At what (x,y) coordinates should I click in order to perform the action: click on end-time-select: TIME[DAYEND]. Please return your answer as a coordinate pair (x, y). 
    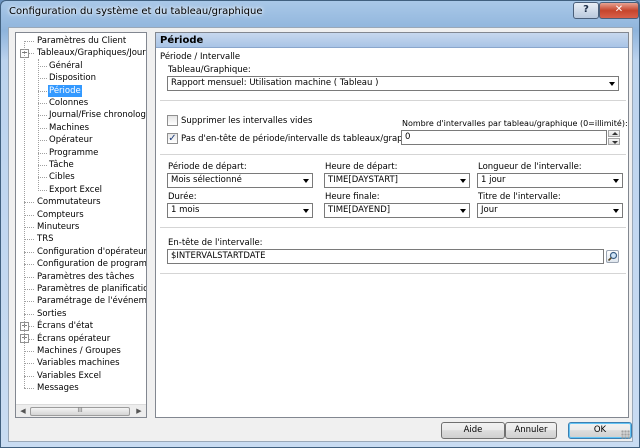
    Looking at the image, I should click on (397, 210).